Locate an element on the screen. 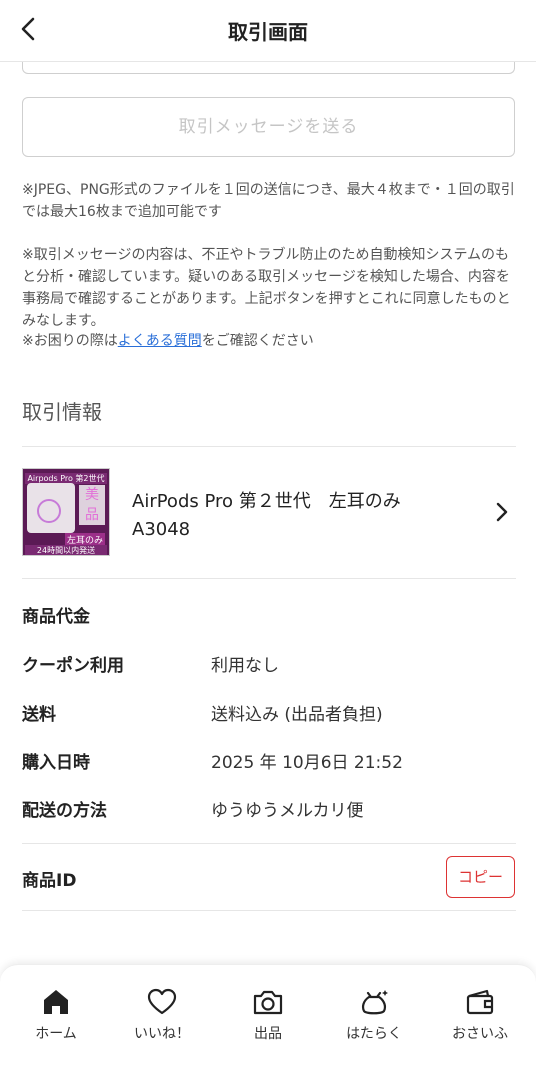 The image size is (536, 1080). tab-label: おさいふ is located at coordinates (480, 1034).